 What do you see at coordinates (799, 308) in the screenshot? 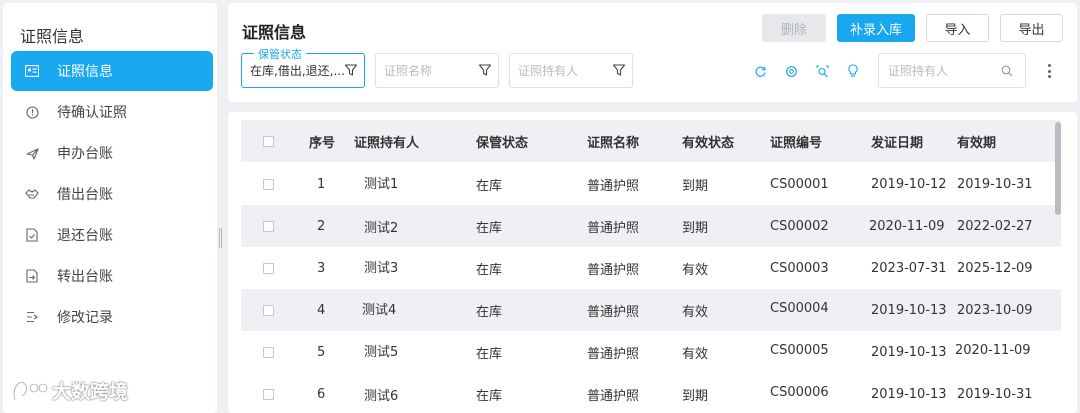
I see `cell-license-number: CS00004` at bounding box center [799, 308].